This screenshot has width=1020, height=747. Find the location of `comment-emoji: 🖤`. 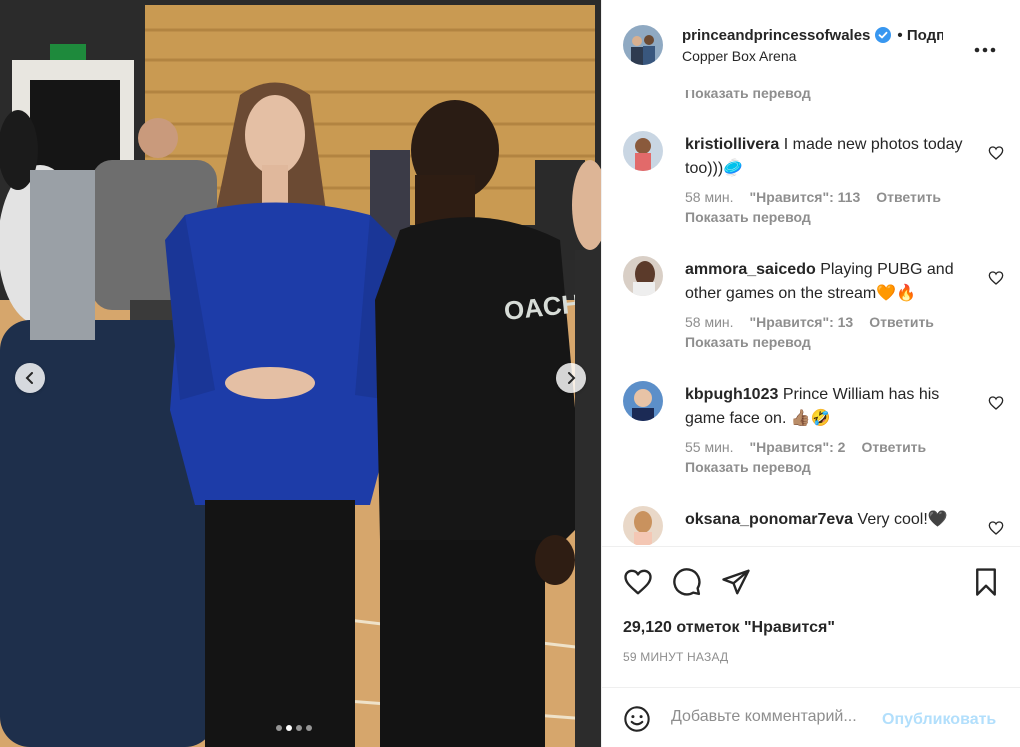

comment-emoji: 🖤 is located at coordinates (937, 519).